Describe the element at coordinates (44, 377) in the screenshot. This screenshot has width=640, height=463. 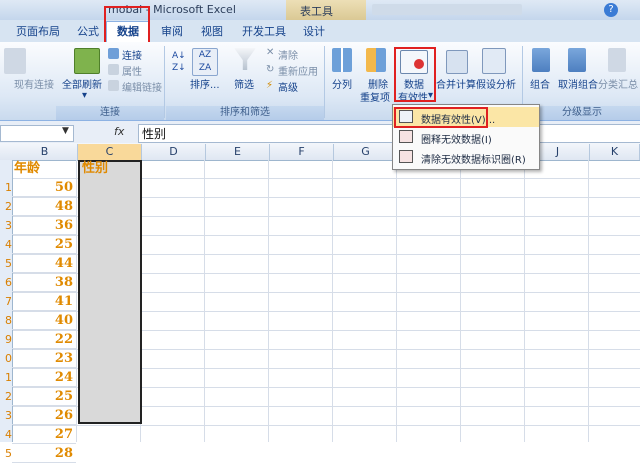
I see `cell-b-age: 24` at that location.